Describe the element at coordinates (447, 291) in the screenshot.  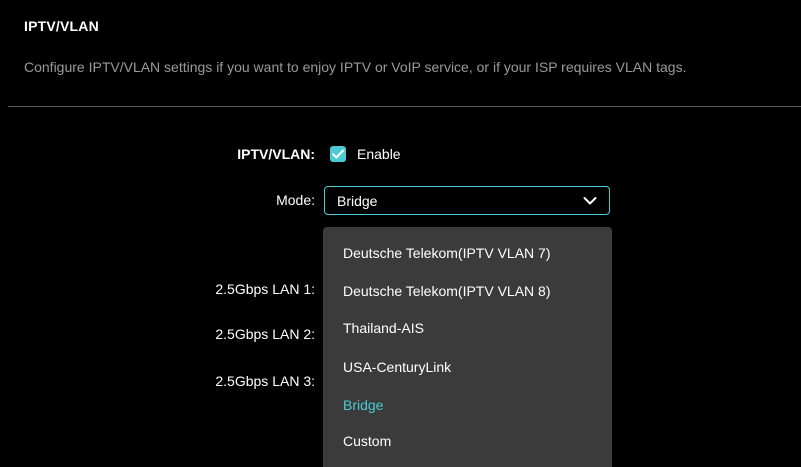
I see `dropdown-option-deutsche-telekom-vlan8: Deutsche Telekom(IPTV VLAN 8)` at that location.